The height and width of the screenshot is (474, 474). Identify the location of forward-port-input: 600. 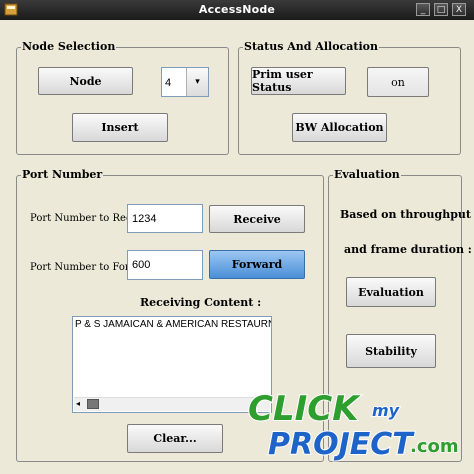
(165, 265).